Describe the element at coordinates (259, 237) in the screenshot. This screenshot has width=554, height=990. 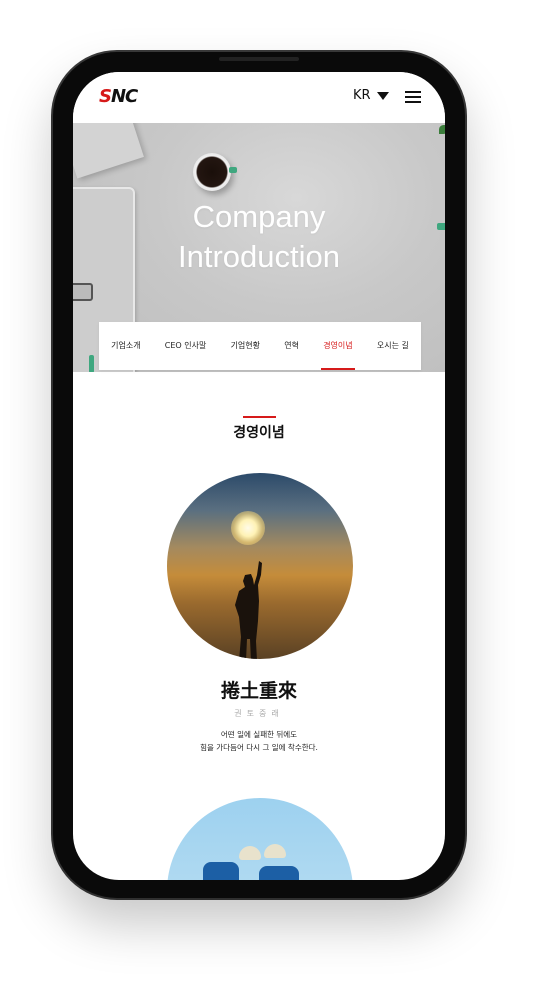
I see `hero-title: Company Introduction` at that location.